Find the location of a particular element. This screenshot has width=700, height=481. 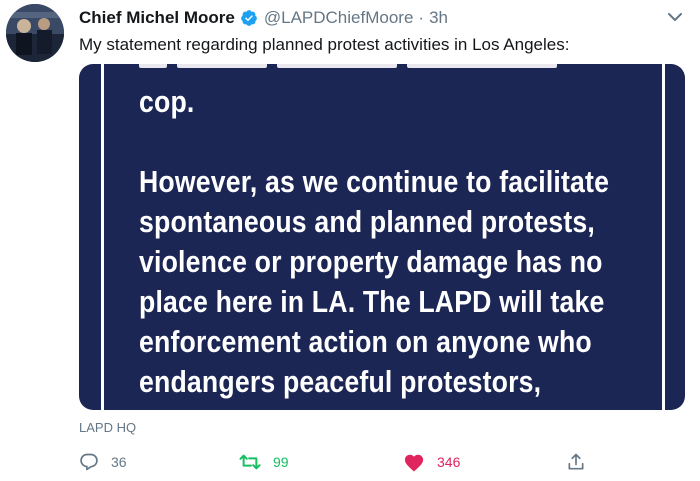

cut-off-text-line is located at coordinates (374, 67).